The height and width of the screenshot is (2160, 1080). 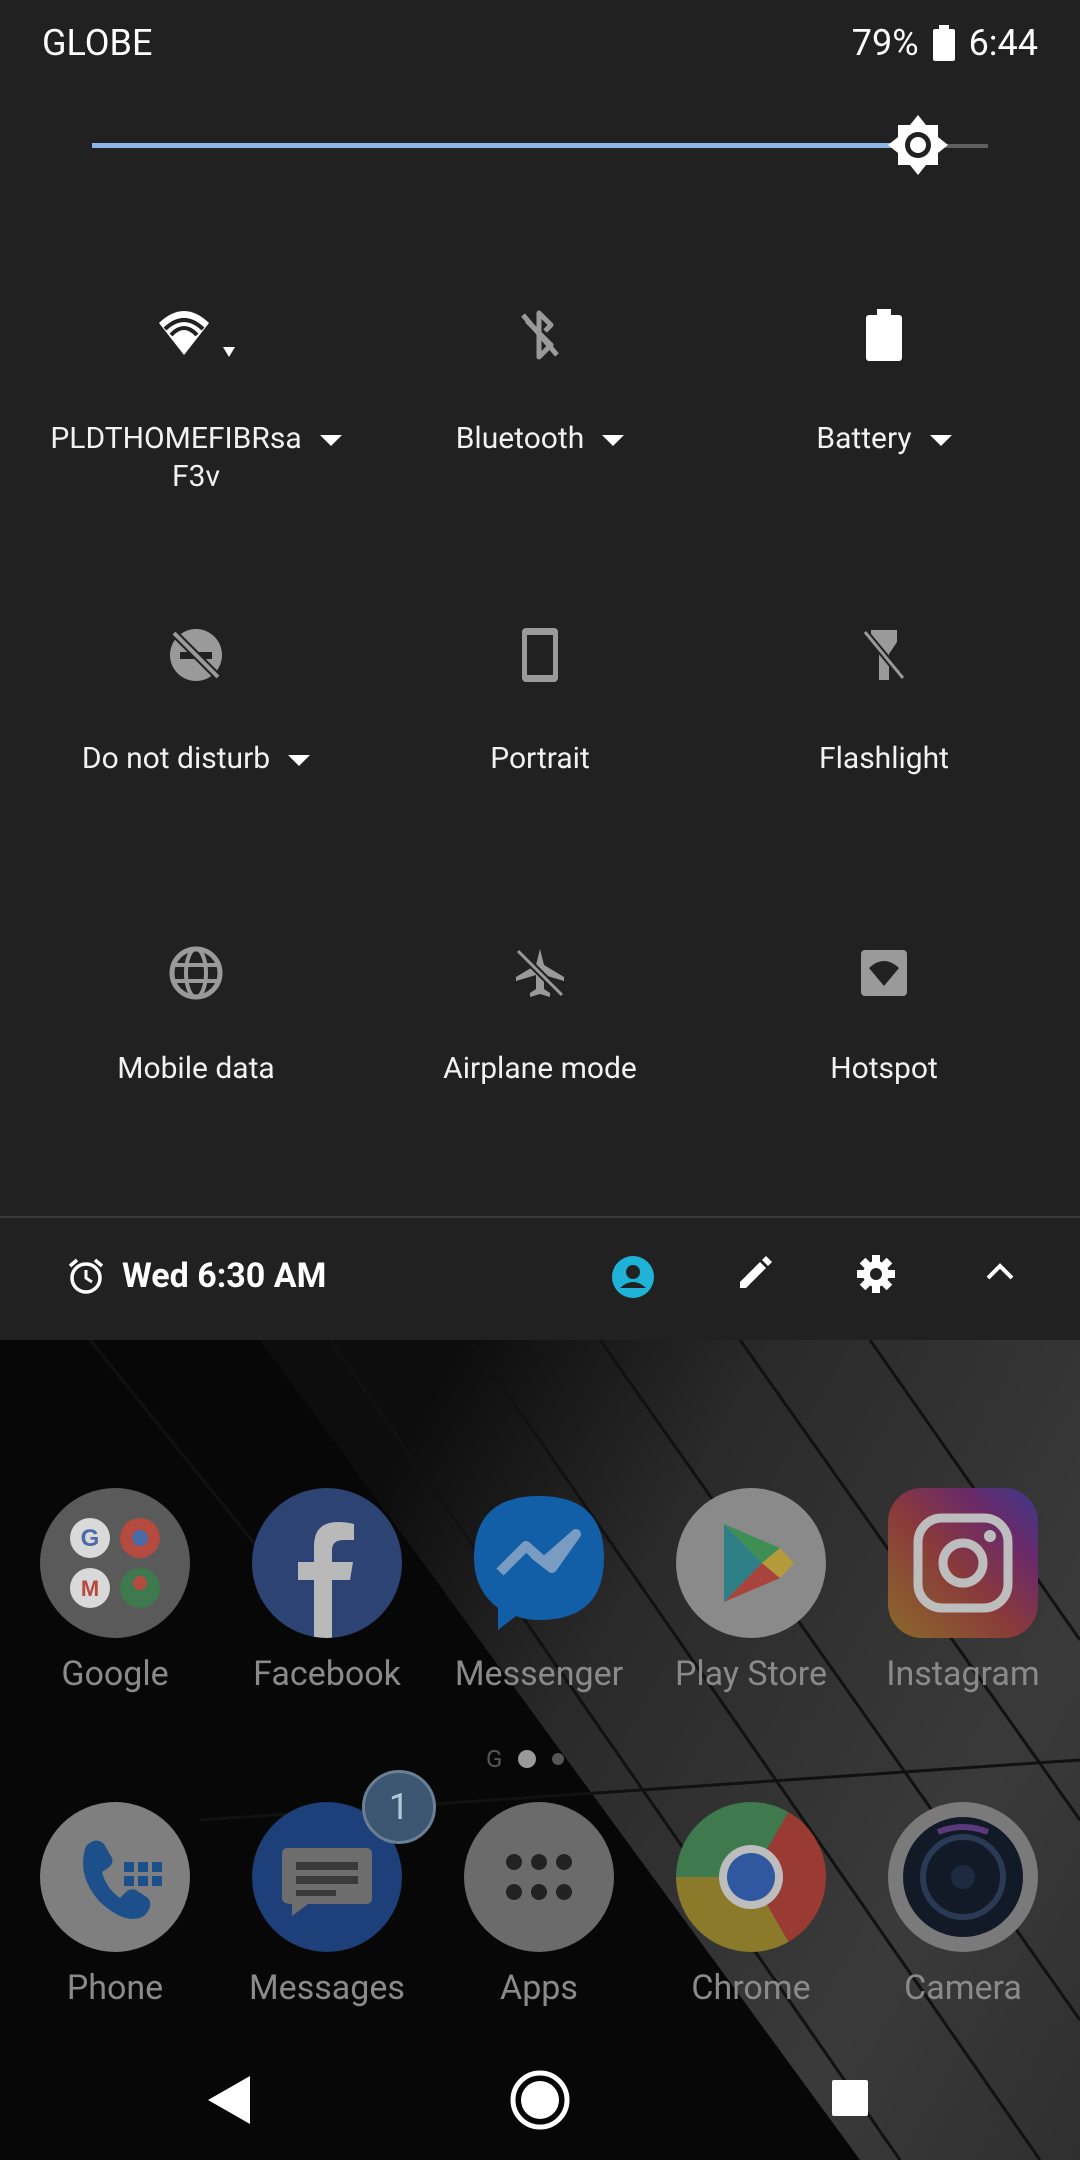 What do you see at coordinates (90, 1538) in the screenshot?
I see `svg-text: G` at bounding box center [90, 1538].